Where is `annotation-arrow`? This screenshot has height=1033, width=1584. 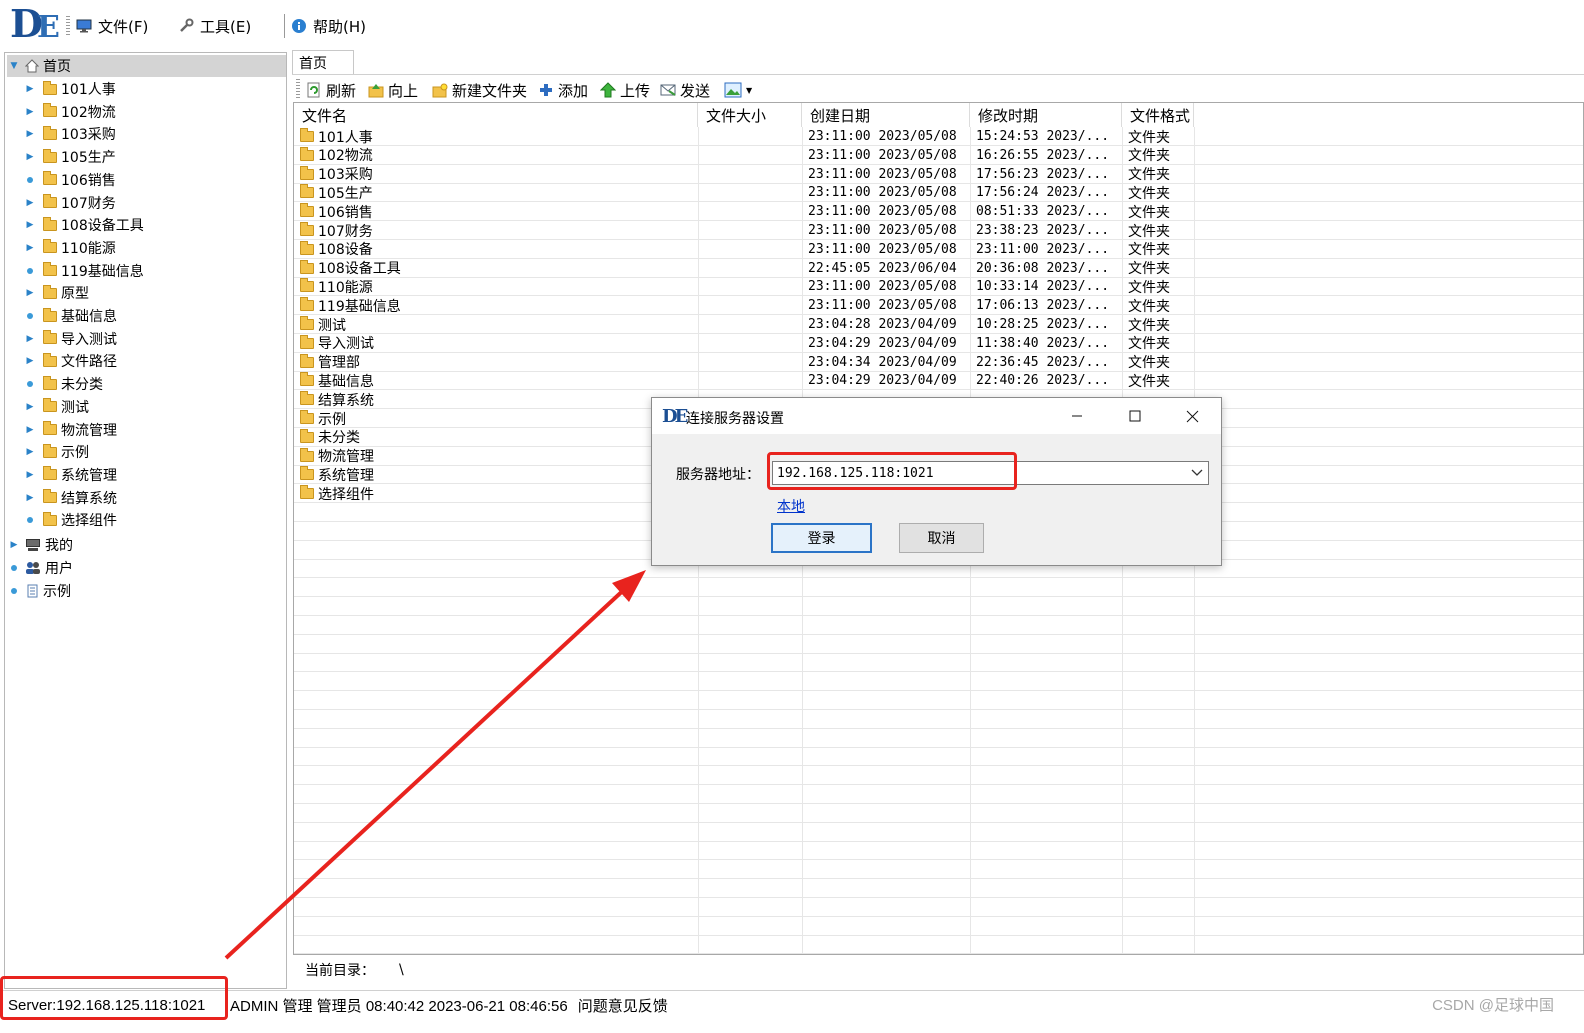 annotation-arrow is located at coordinates (435, 765).